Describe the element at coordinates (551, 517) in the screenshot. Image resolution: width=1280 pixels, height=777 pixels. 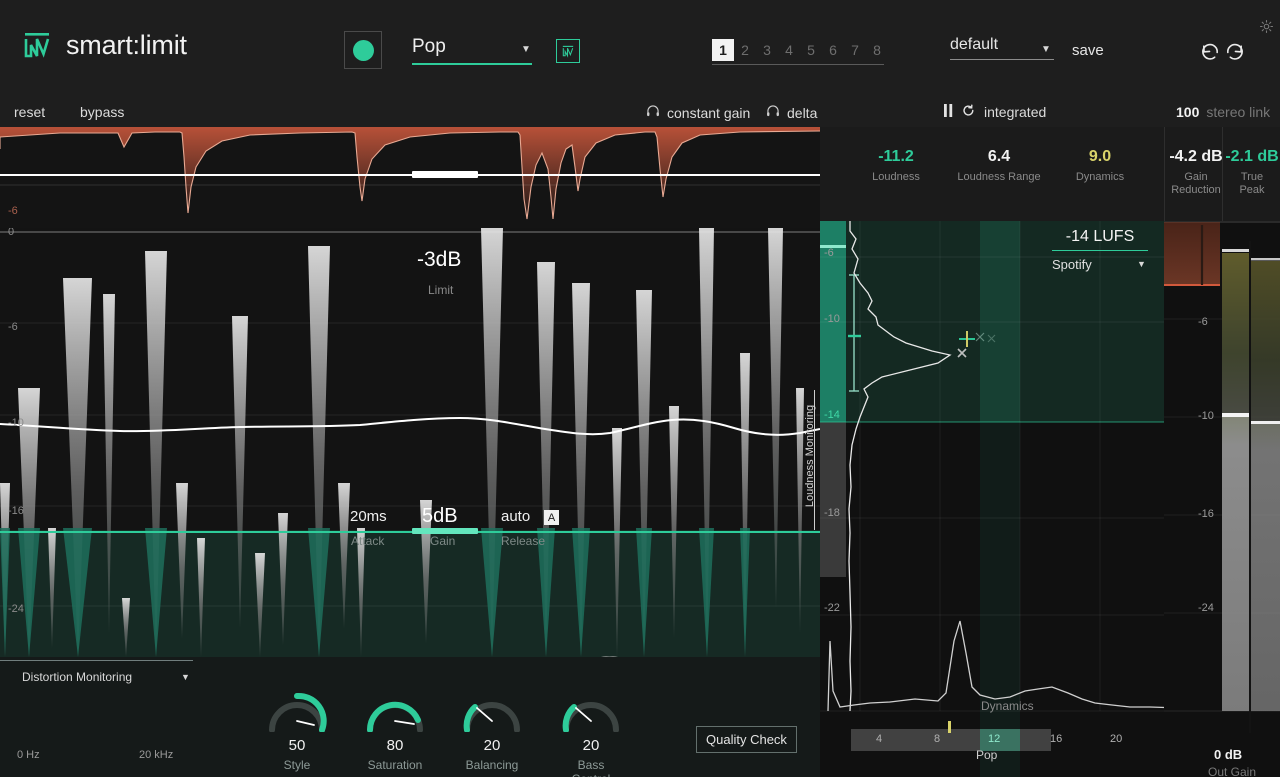
I see `release-auto-badge: A` at that location.